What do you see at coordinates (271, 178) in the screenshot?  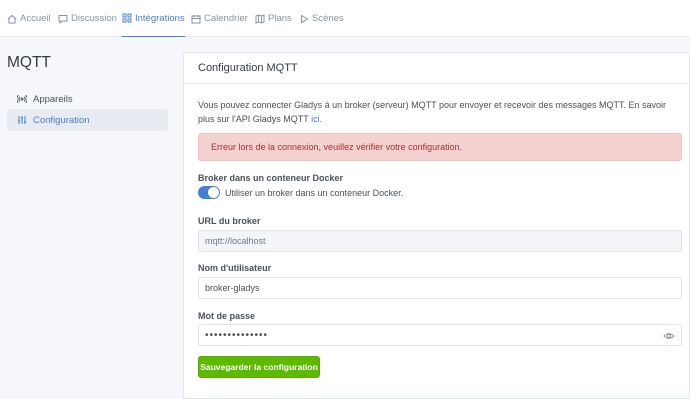 I see `docker-label: Broker dans un conteneur Docker` at bounding box center [271, 178].